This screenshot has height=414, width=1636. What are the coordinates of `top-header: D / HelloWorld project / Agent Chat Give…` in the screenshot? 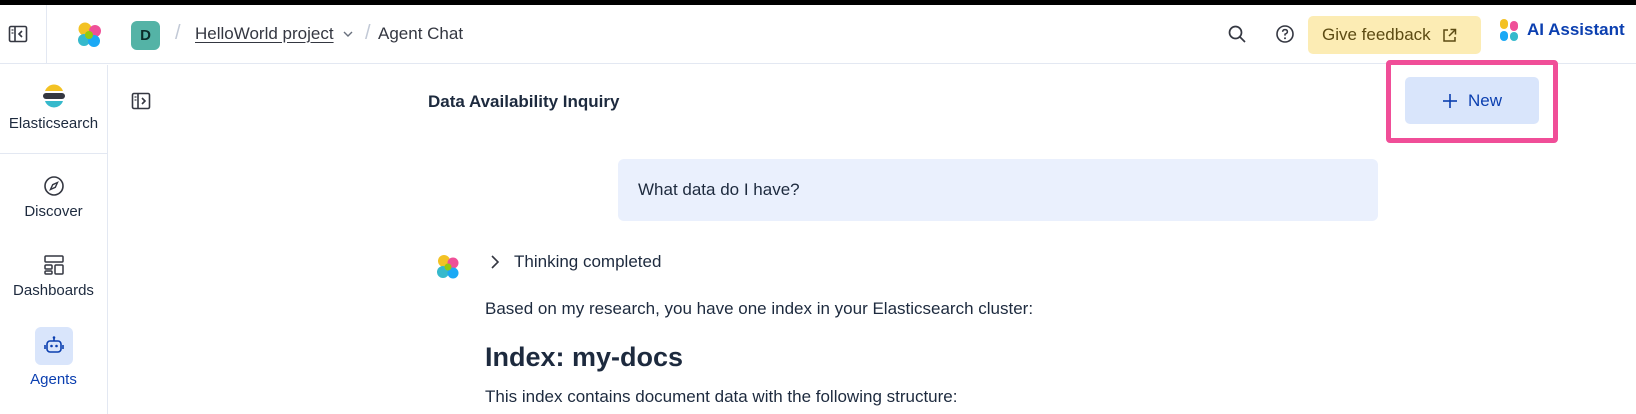 It's located at (818, 34).